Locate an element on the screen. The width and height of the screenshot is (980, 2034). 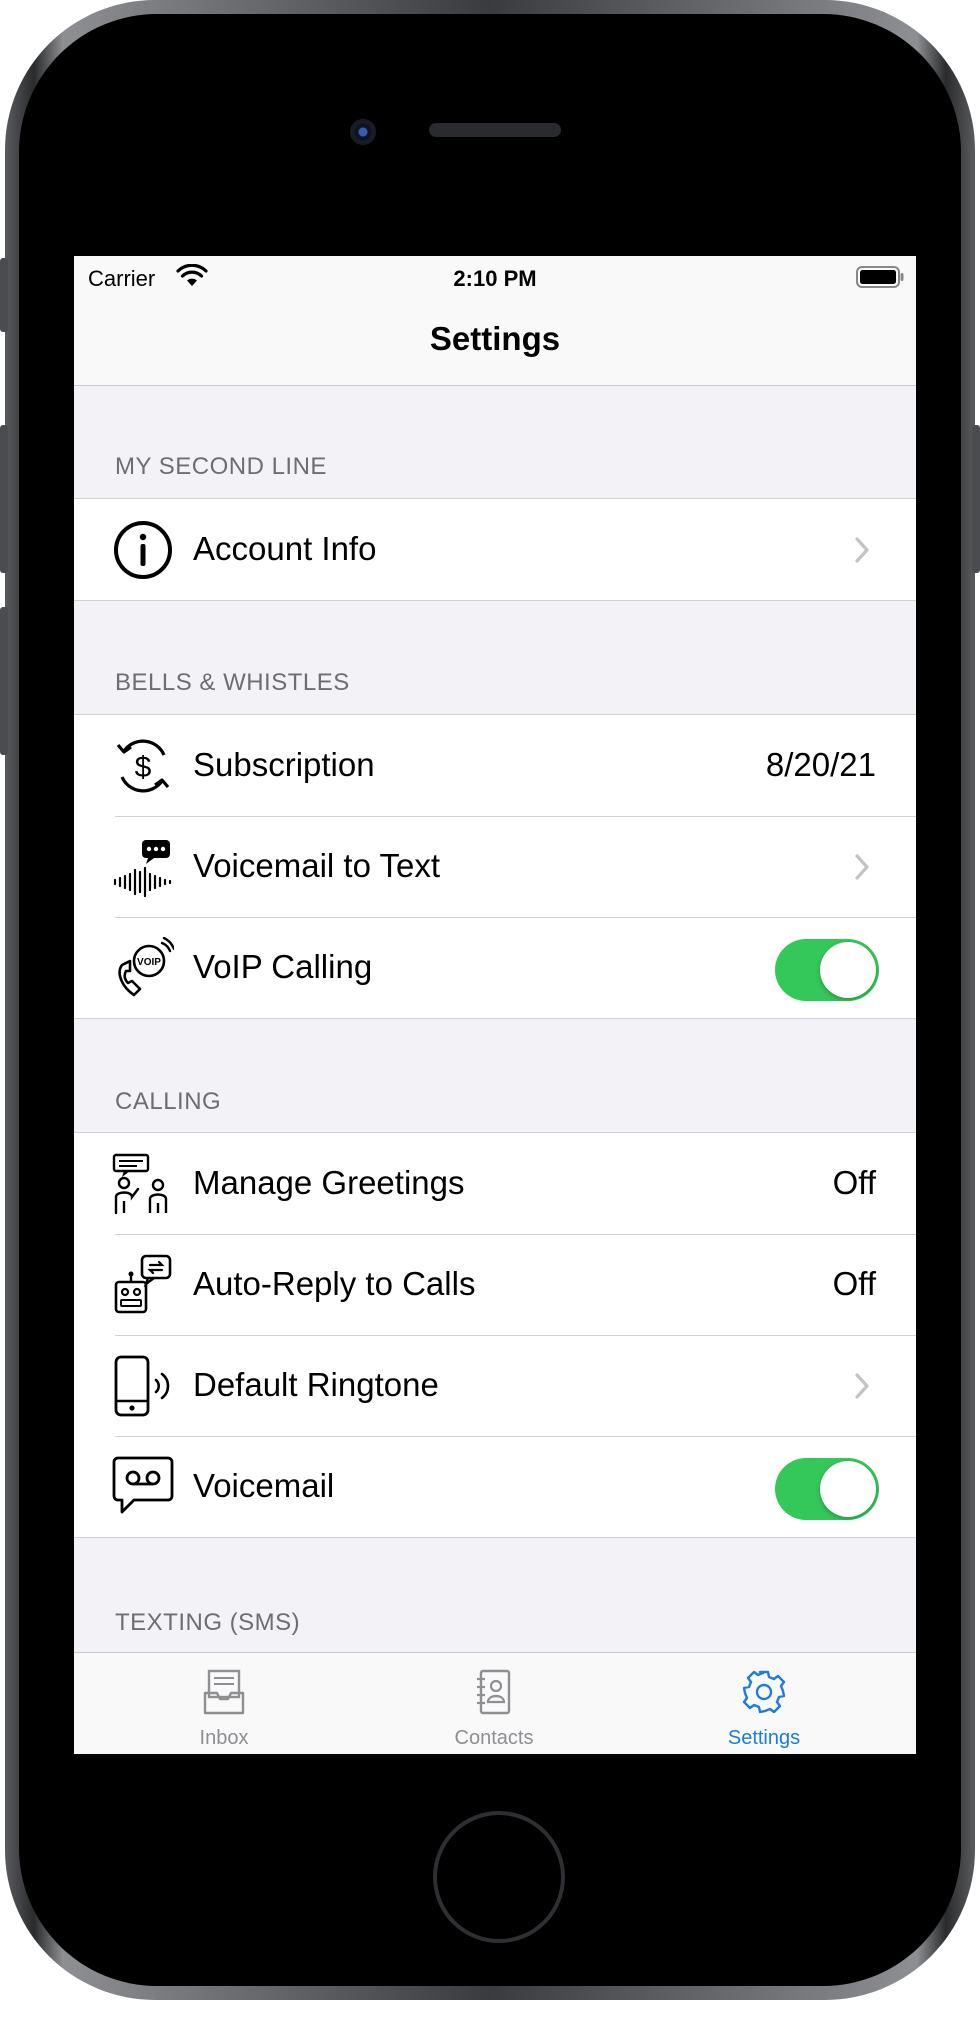
section-header-my-second-line: MY SECOND LINE is located at coordinates (221, 466).